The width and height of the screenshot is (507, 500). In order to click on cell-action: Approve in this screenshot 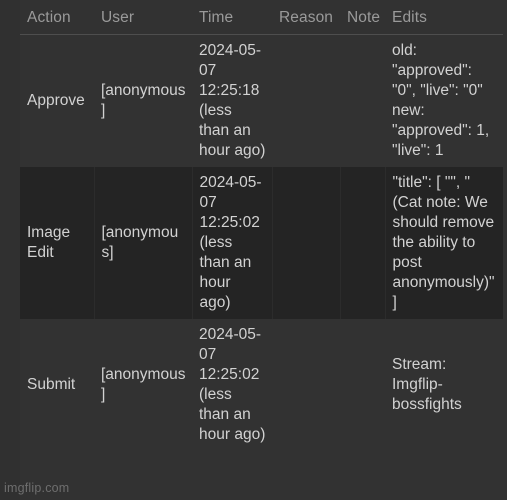, I will do `click(57, 100)`.